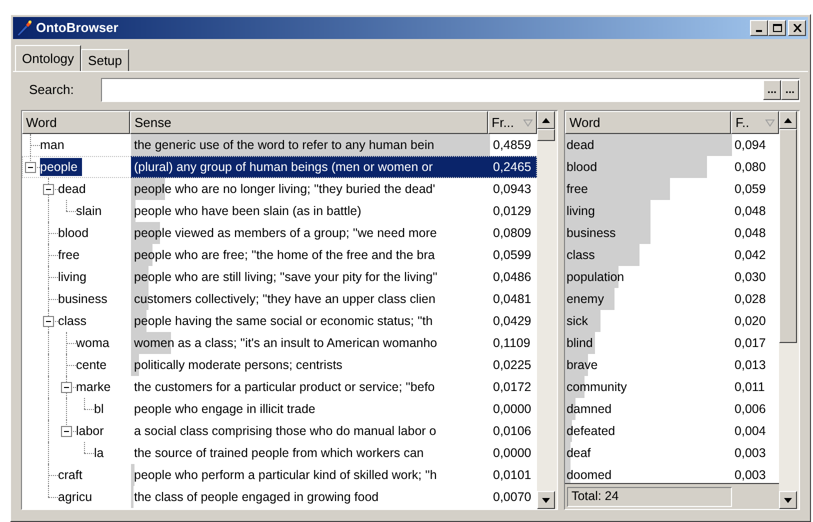 Image resolution: width=813 pixels, height=522 pixels. I want to click on total-panel: Total: 24, so click(649, 496).